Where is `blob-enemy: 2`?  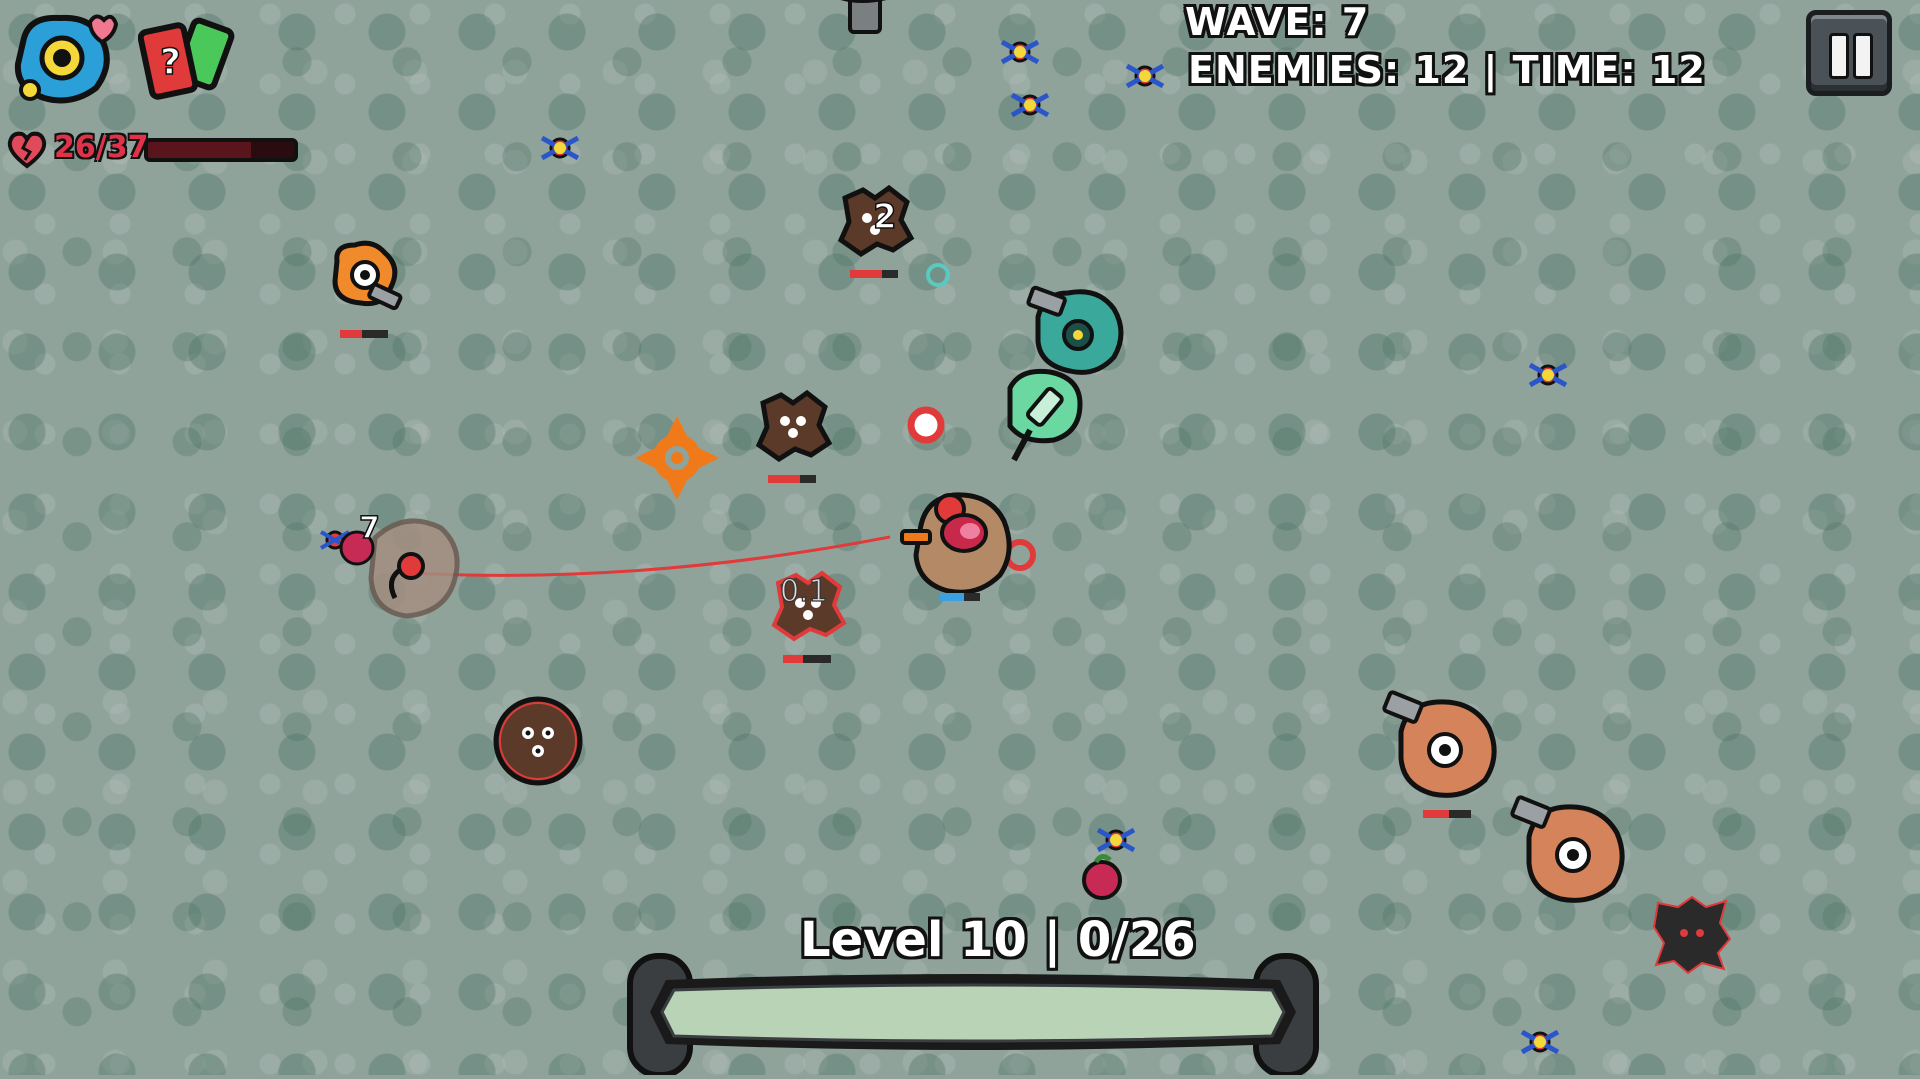 blob-enemy: 2 is located at coordinates (876, 231).